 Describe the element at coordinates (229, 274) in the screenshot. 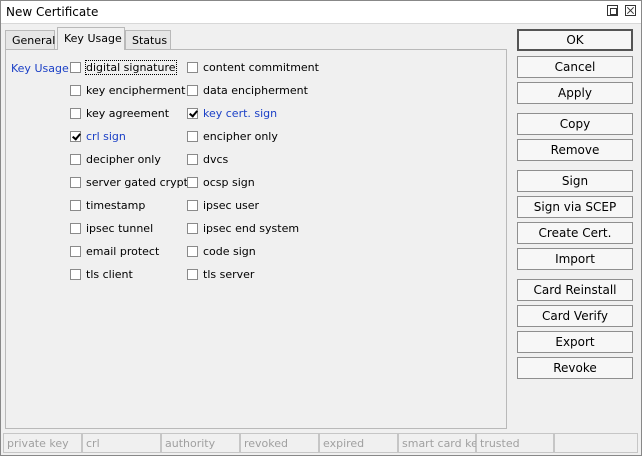

I see `checkbox-label: tls server` at that location.